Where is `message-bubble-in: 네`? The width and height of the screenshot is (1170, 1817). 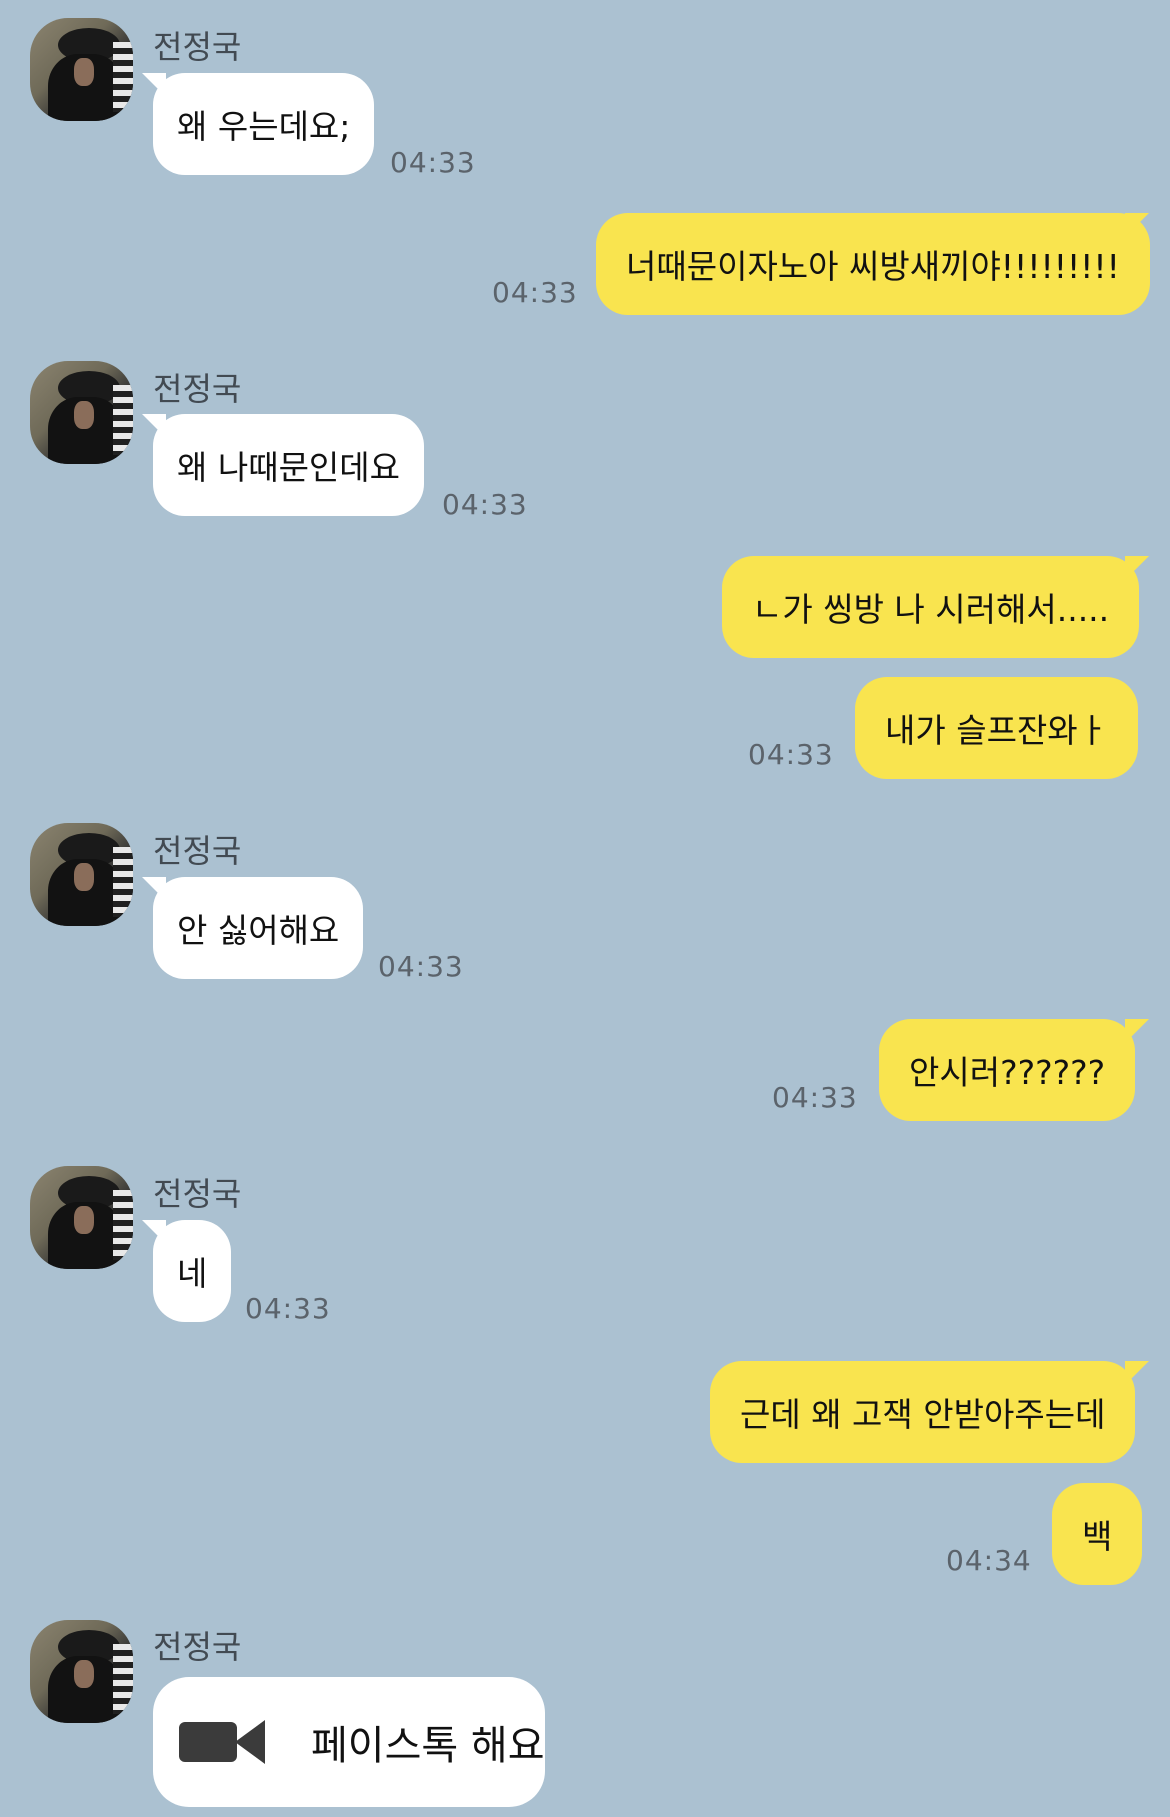
message-bubble-in: 네 is located at coordinates (192, 1271).